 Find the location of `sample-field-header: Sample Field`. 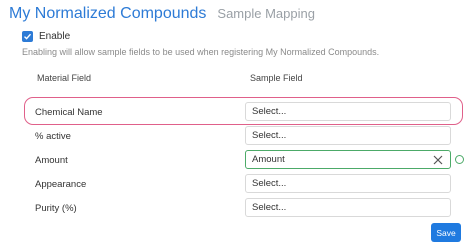

sample-field-header: Sample Field is located at coordinates (276, 78).